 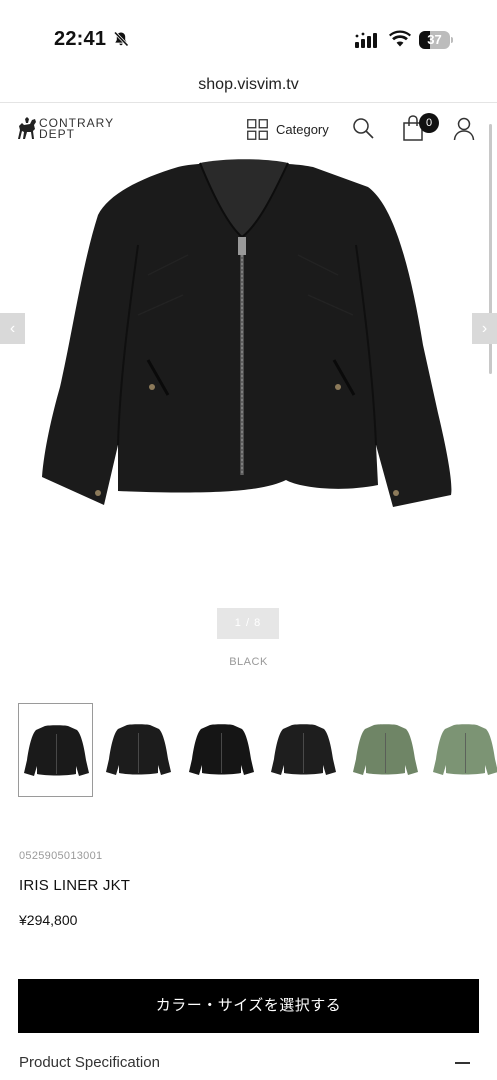 What do you see at coordinates (366, 40) in the screenshot?
I see `cellular-signal-icon` at bounding box center [366, 40].